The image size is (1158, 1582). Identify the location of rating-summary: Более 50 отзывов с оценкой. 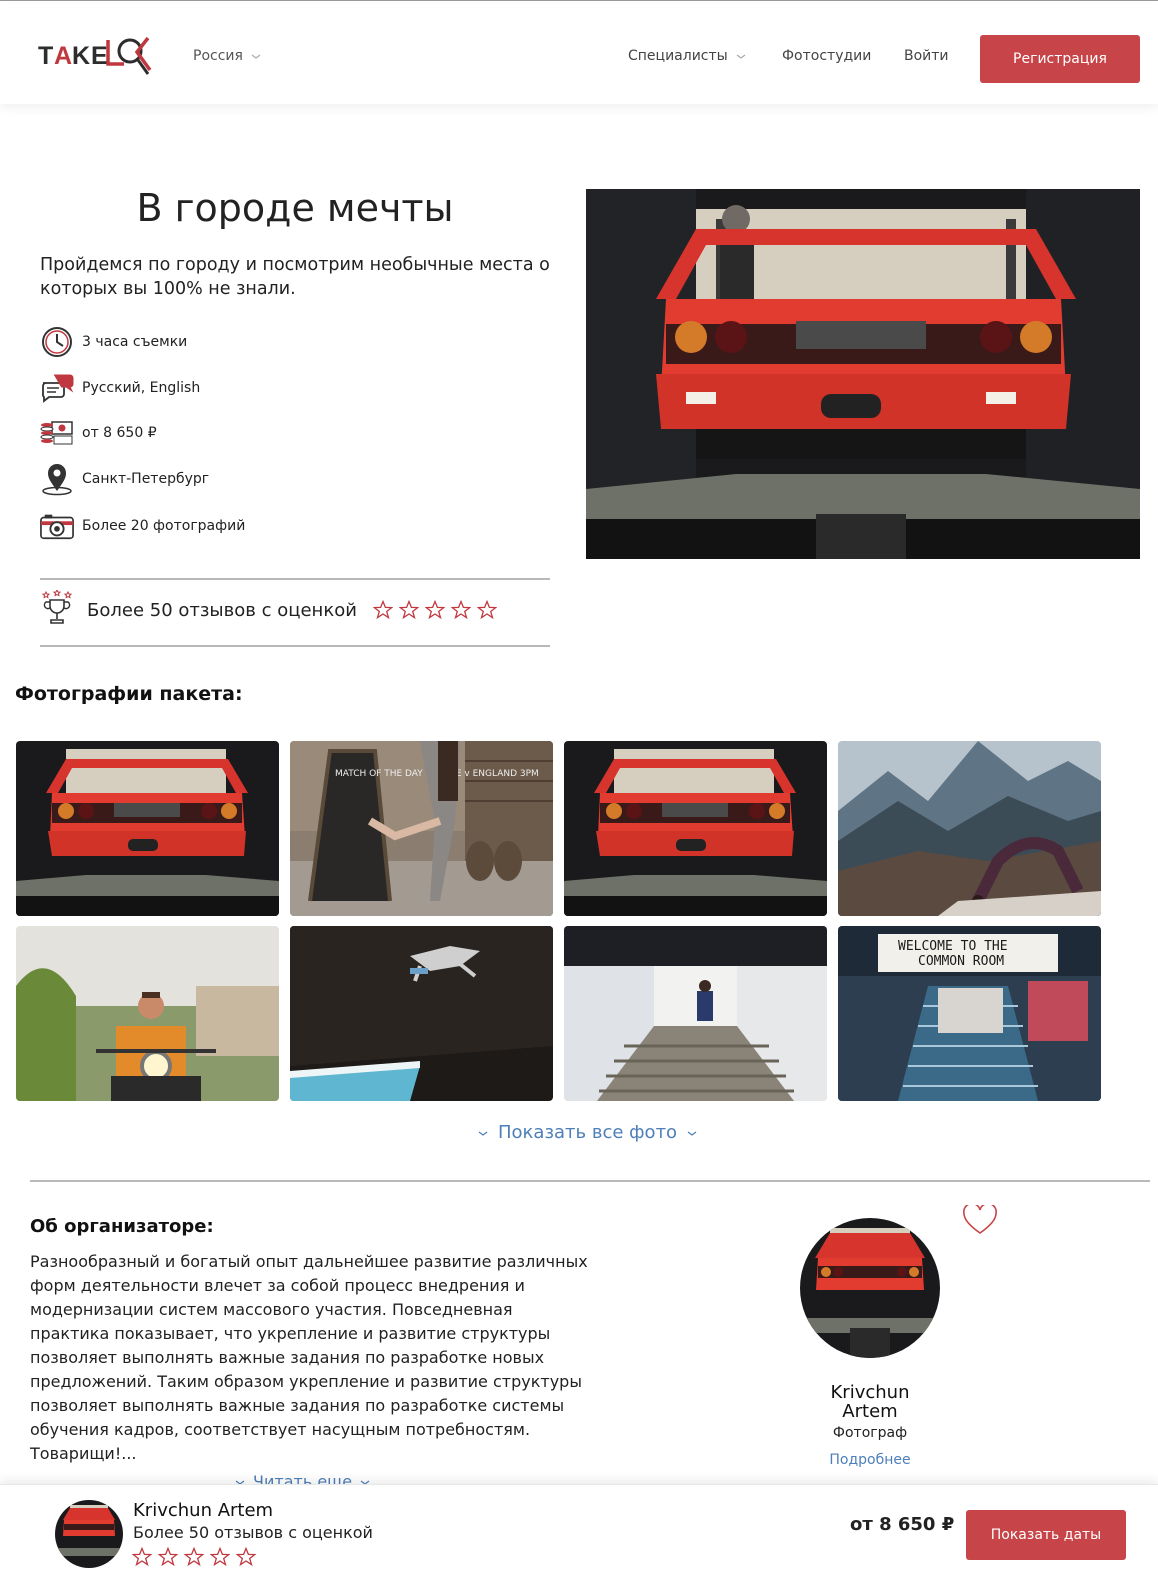
(268, 609).